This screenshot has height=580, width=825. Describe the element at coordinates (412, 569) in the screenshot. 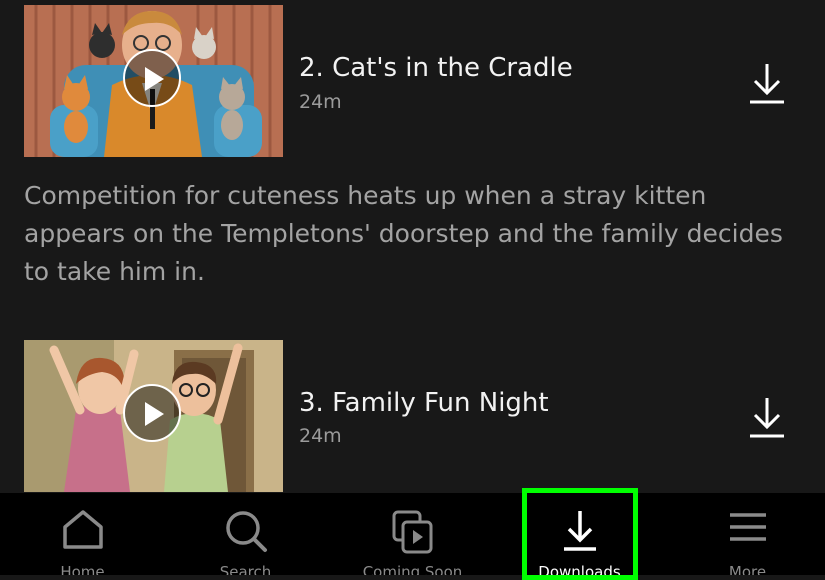

I see `tab-coming-soon-label: Coming Soon` at that location.